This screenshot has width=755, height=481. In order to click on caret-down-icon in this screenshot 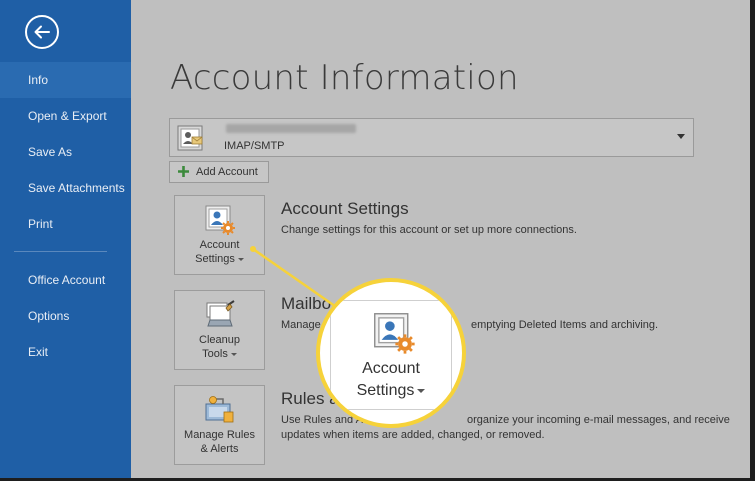, I will do `click(421, 390)`.